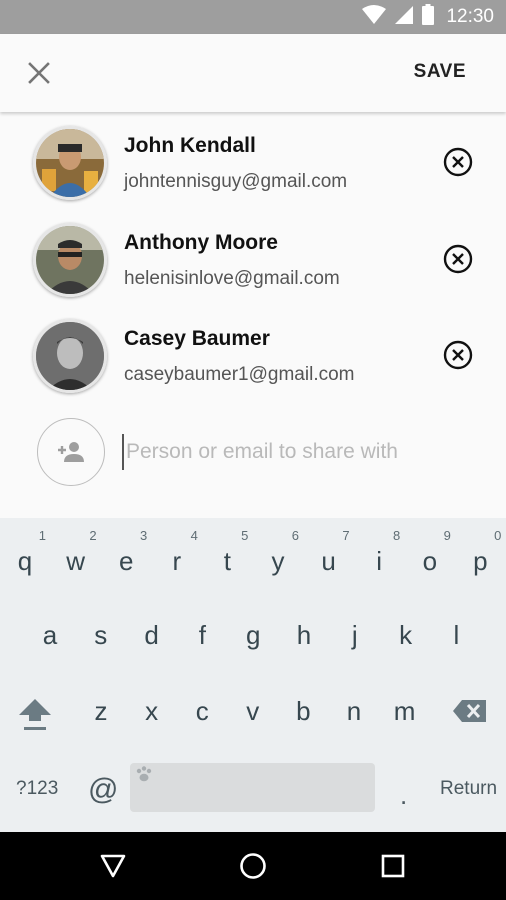 Image resolution: width=506 pixels, height=900 pixels. Describe the element at coordinates (232, 278) in the screenshot. I see `contact-email: helenisinlove@gmail.com` at that location.